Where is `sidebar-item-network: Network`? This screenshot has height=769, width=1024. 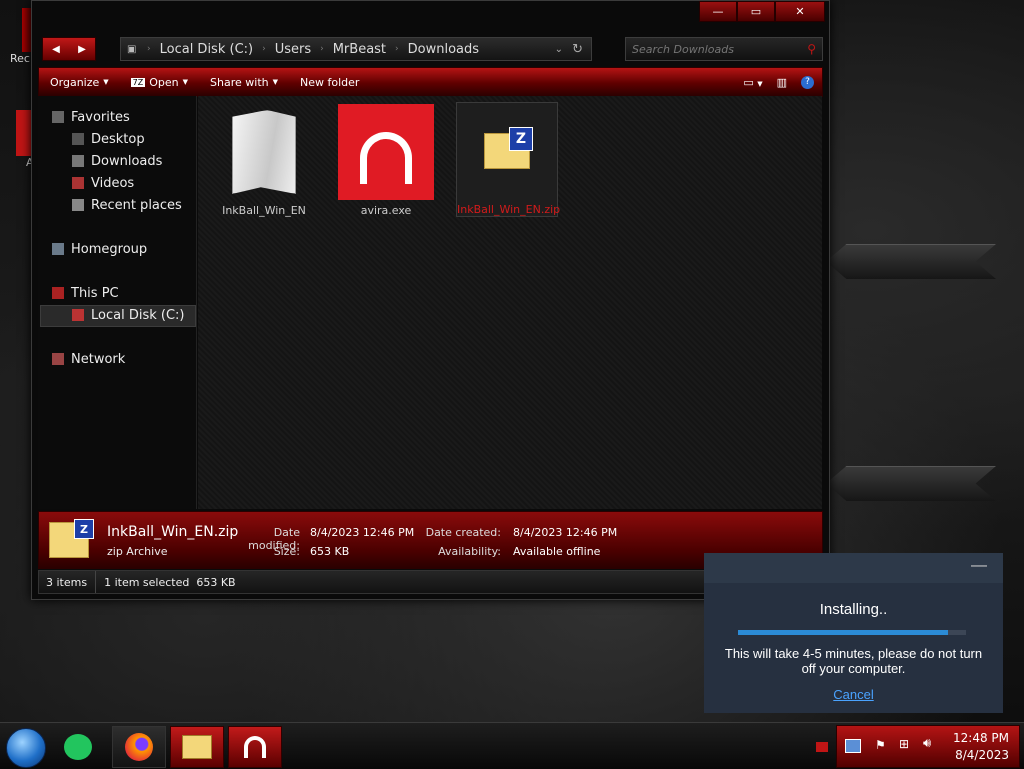
sidebar-item-network: Network is located at coordinates (88, 359).